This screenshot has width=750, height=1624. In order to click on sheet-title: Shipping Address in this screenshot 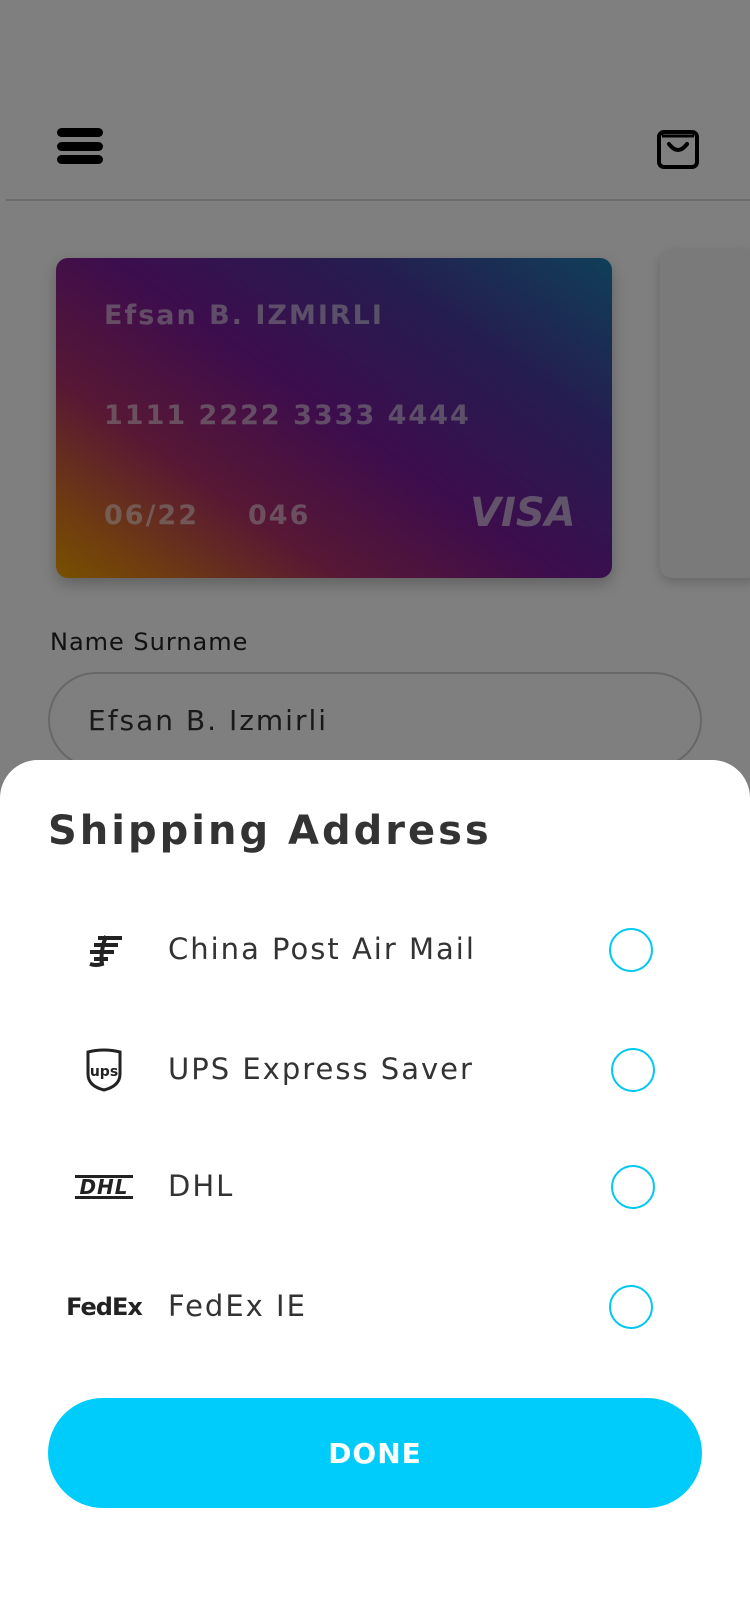, I will do `click(270, 831)`.